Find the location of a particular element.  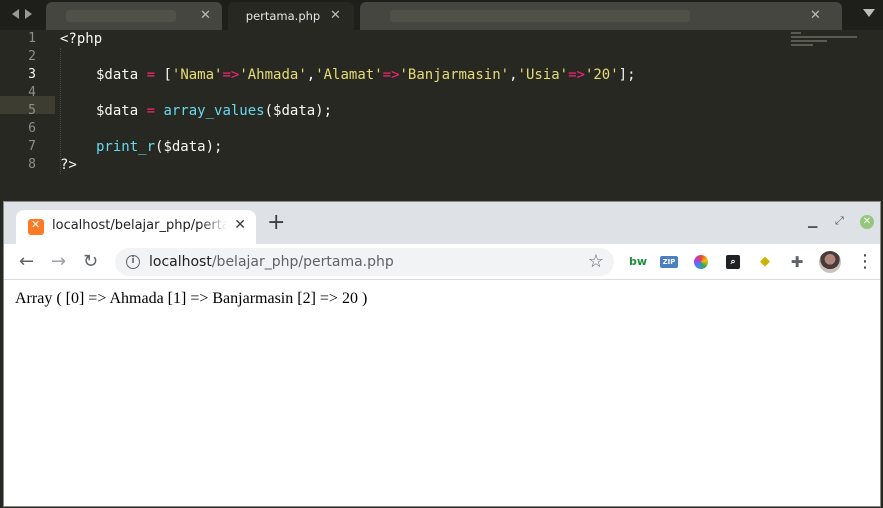

xampp-favicon-icon is located at coordinates (36, 226).